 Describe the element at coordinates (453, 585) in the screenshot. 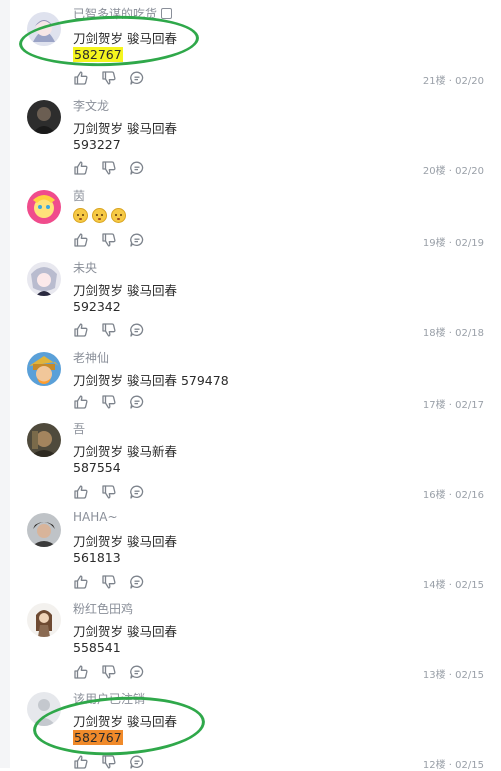

I see `floor-date: 14楼 · 02/15` at that location.